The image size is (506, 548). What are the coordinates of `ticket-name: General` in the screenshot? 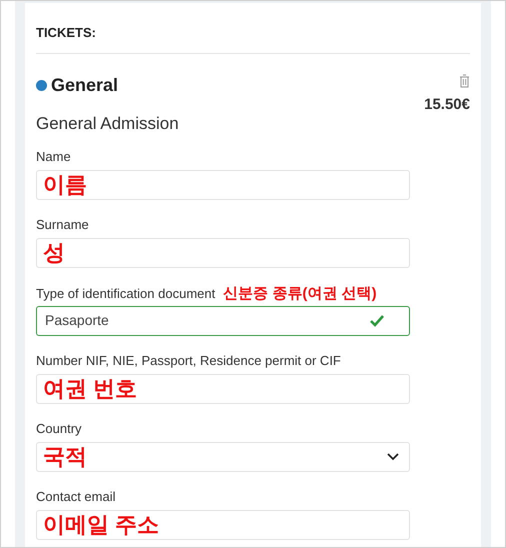 It's located at (84, 85).